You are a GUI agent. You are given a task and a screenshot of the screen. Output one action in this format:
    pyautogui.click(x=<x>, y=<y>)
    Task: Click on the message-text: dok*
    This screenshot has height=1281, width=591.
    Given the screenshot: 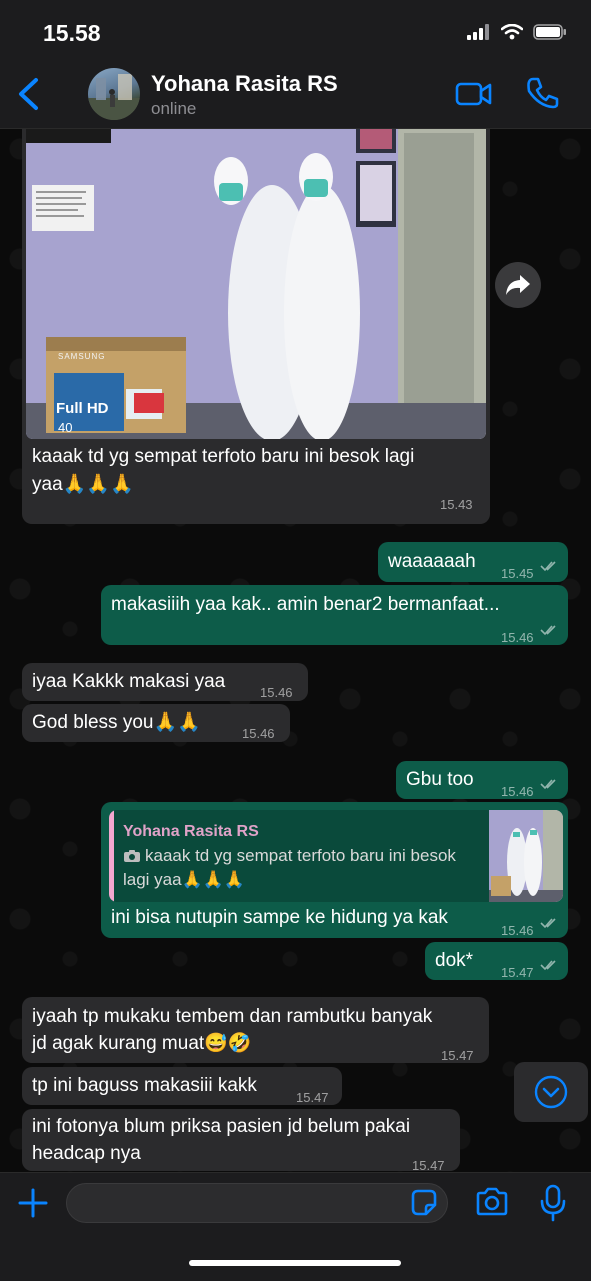 What is the action you would take?
    pyautogui.click(x=454, y=960)
    